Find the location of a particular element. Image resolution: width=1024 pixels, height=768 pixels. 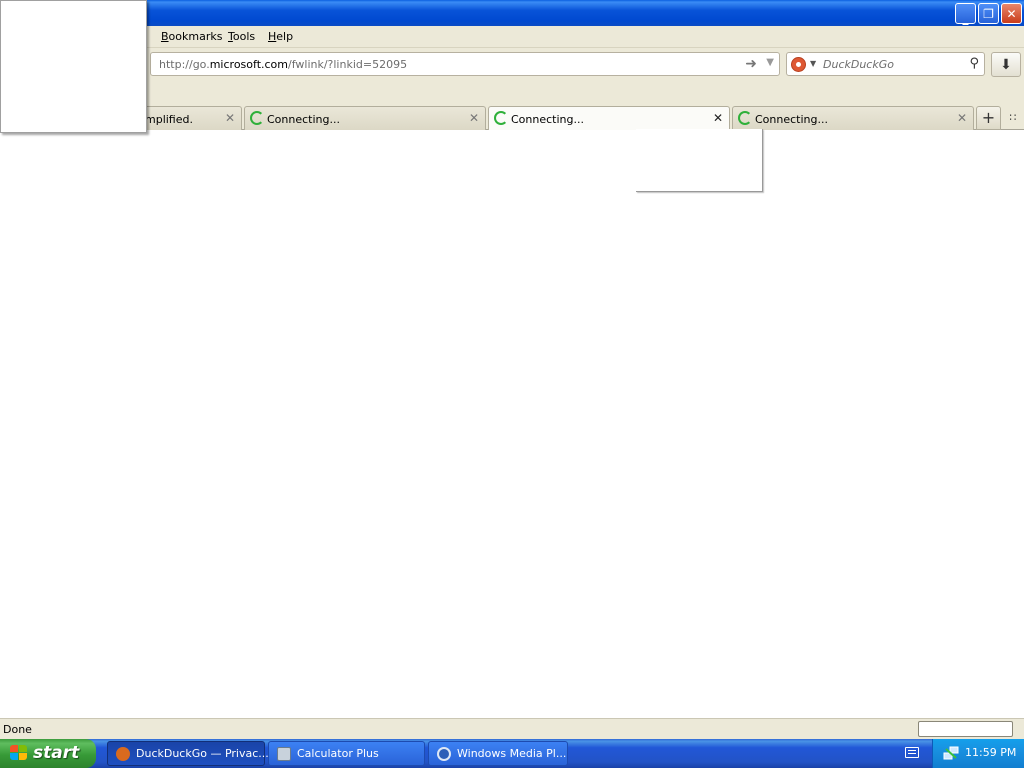

menu-bookmarks: Bookmarks is located at coordinates (191, 36).